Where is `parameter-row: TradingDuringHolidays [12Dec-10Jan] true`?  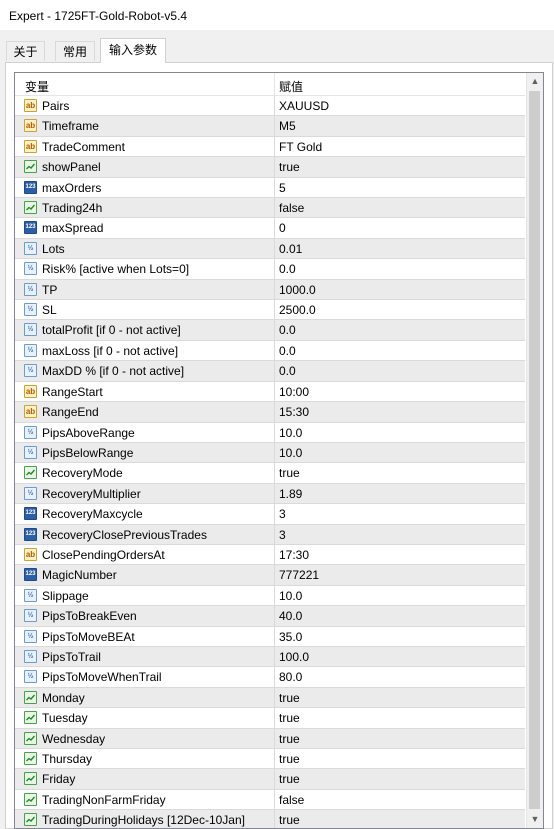 parameter-row: TradingDuringHolidays [12Dec-10Jan] true is located at coordinates (270, 819).